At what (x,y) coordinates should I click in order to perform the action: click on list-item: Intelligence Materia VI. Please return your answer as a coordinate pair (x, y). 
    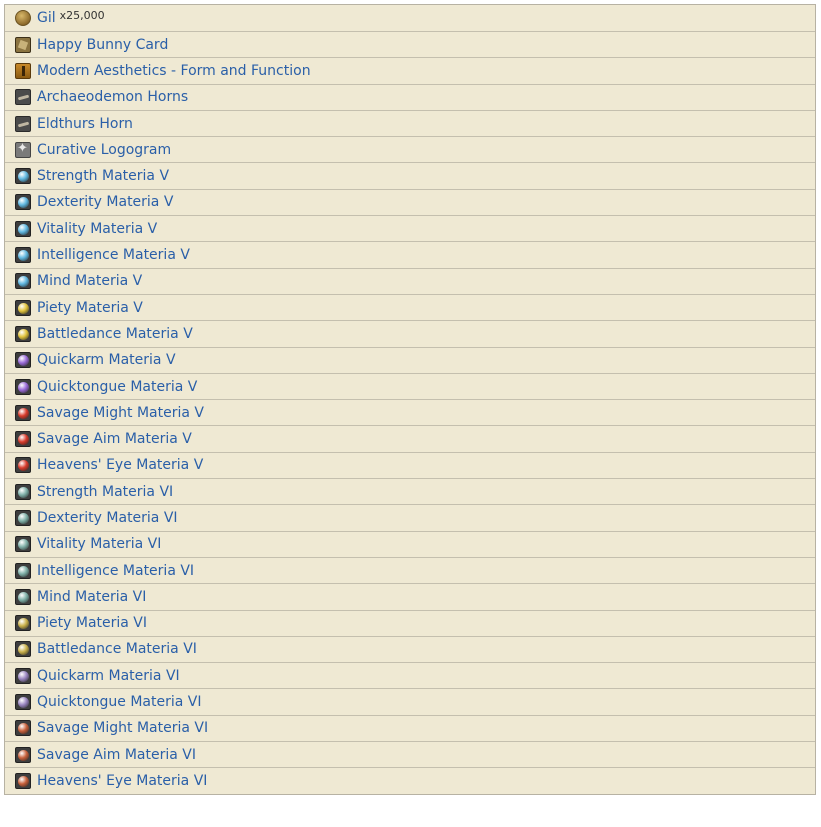
    Looking at the image, I should click on (410, 569).